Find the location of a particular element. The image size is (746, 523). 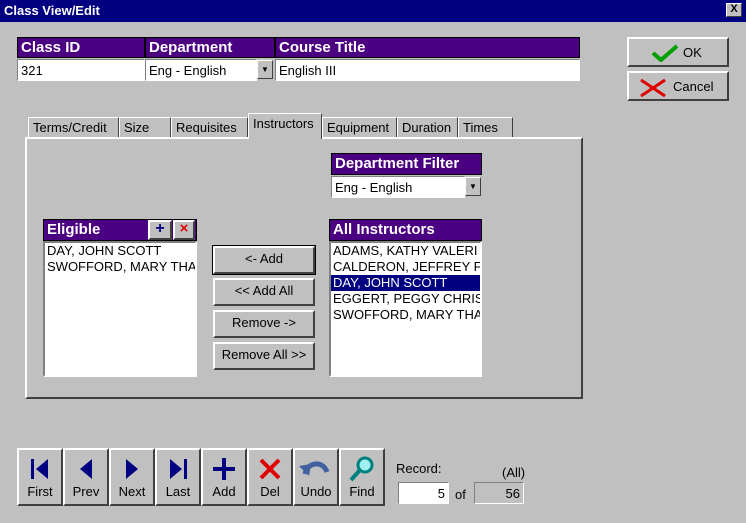

tab-terms-credit: Terms/Credit is located at coordinates (73, 127).